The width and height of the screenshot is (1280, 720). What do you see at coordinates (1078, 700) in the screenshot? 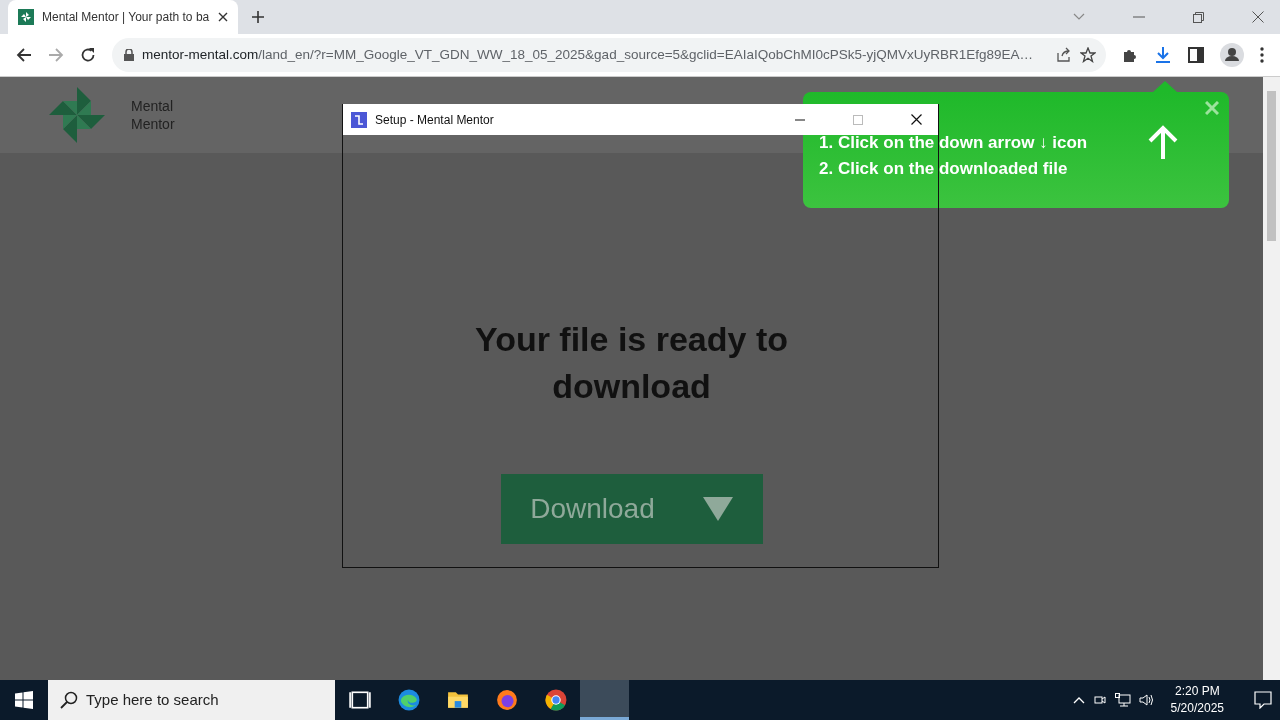
I see `chevron-up-icon` at bounding box center [1078, 700].